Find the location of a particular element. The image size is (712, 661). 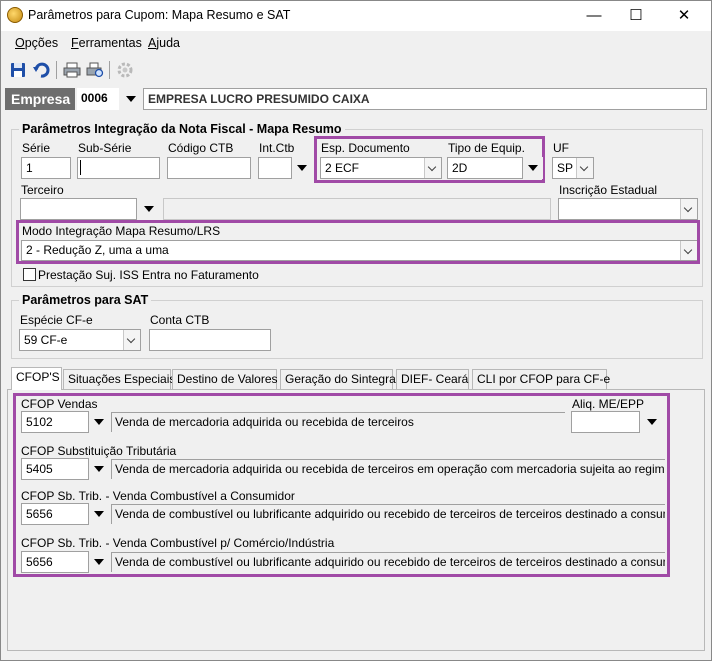

cfop-comb-comercio-field: 5656 is located at coordinates (55, 562).